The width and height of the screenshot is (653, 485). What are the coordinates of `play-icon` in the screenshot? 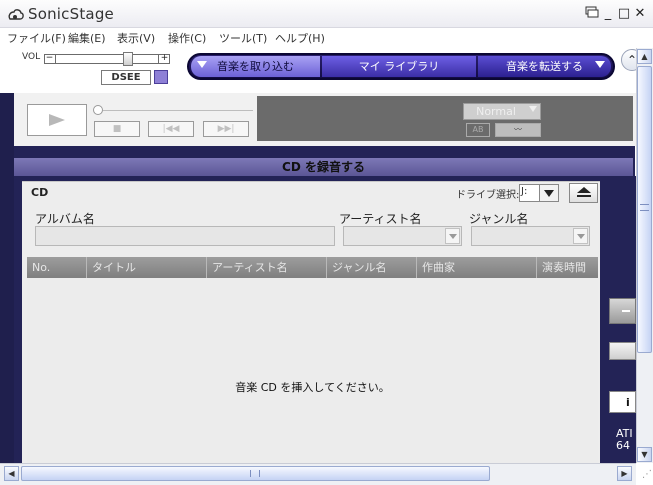 It's located at (57, 120).